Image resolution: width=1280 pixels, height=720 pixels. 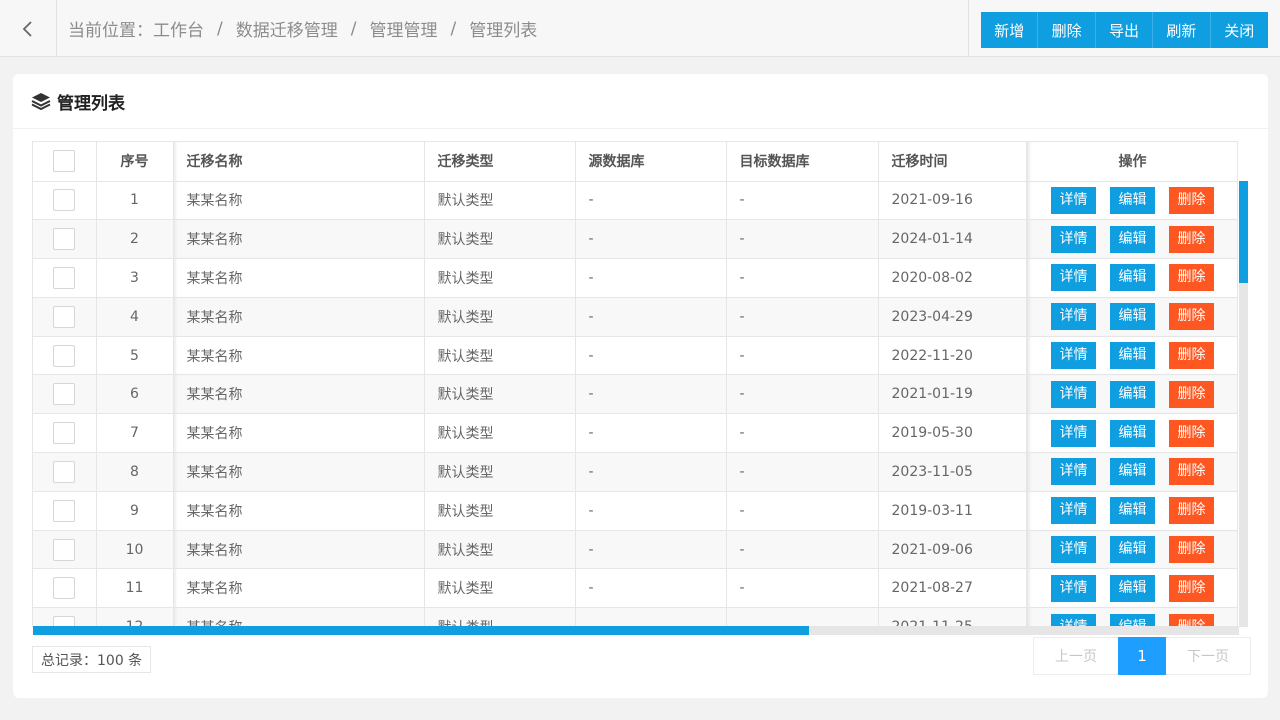 What do you see at coordinates (1243, 404) in the screenshot?
I see `vertical-scrollbar` at bounding box center [1243, 404].